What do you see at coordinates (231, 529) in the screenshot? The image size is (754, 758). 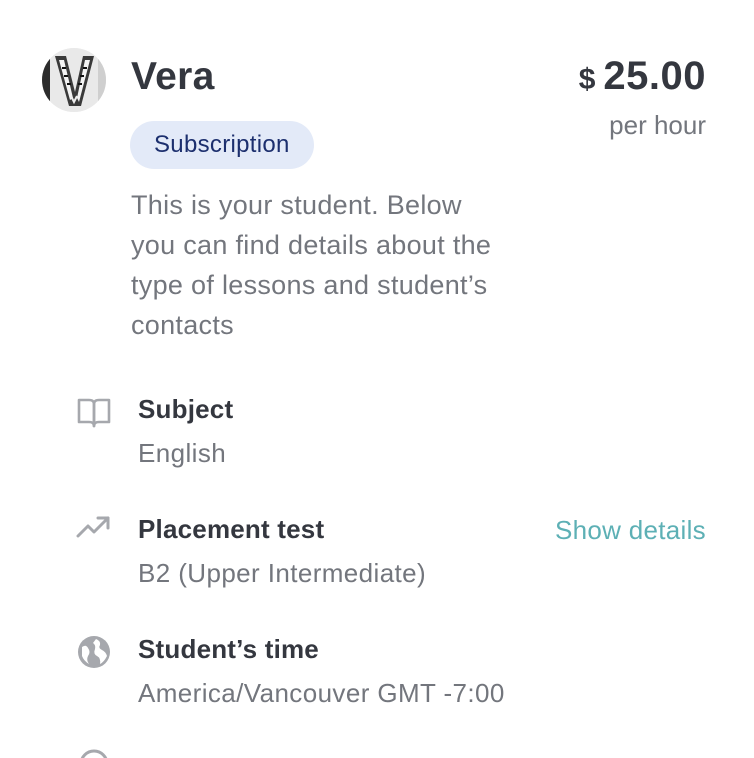 I see `placement-title: Placement test` at bounding box center [231, 529].